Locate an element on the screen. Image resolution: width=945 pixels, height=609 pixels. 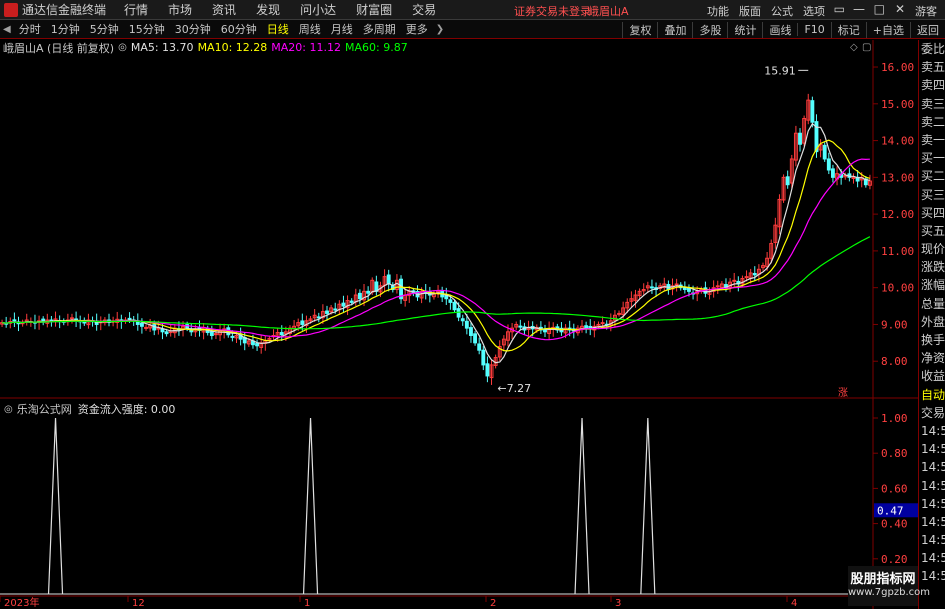
date-label: 3 is located at coordinates (618, 603).